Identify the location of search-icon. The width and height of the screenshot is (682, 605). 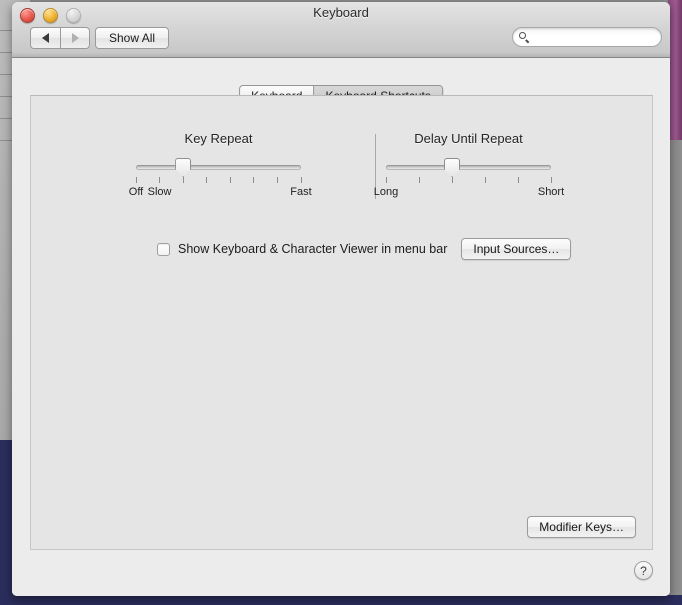
(524, 37).